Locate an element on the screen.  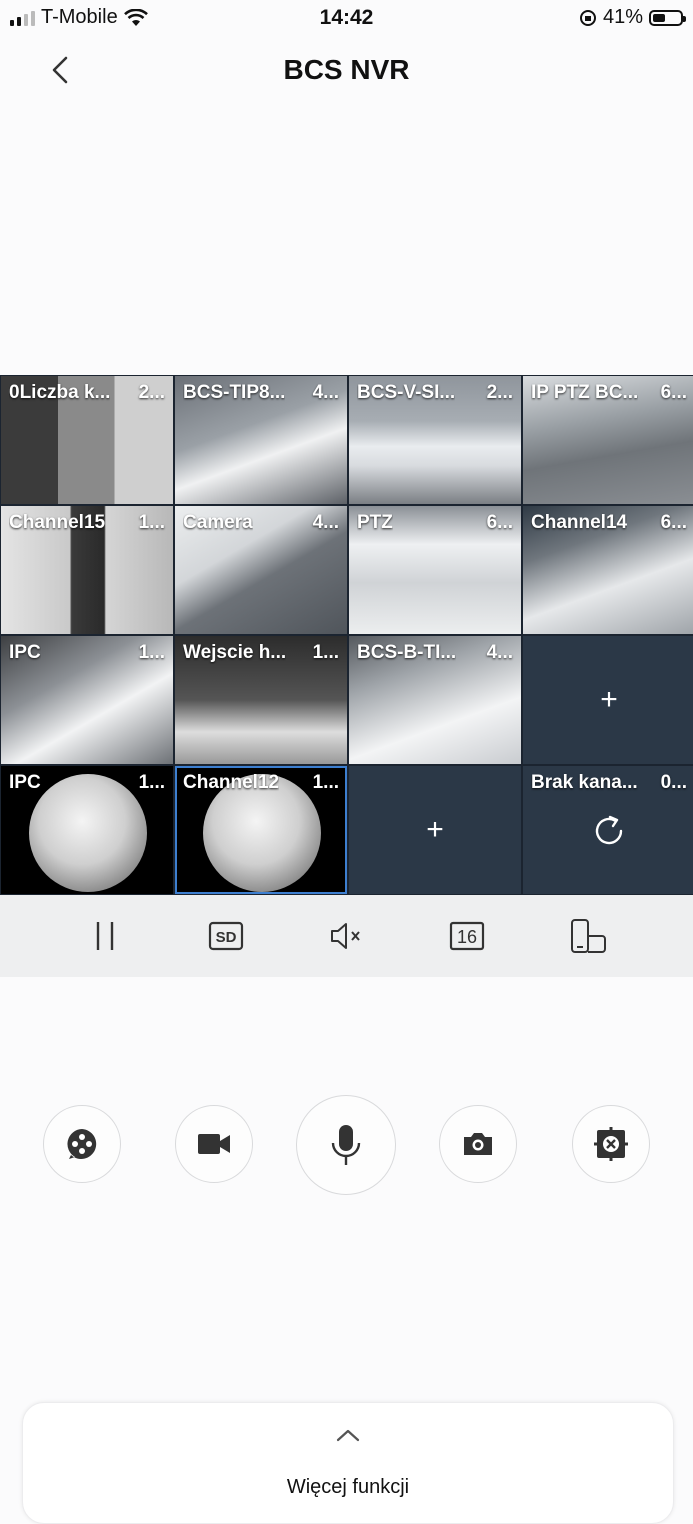
quality-label: SD is located at coordinates (225, 937).